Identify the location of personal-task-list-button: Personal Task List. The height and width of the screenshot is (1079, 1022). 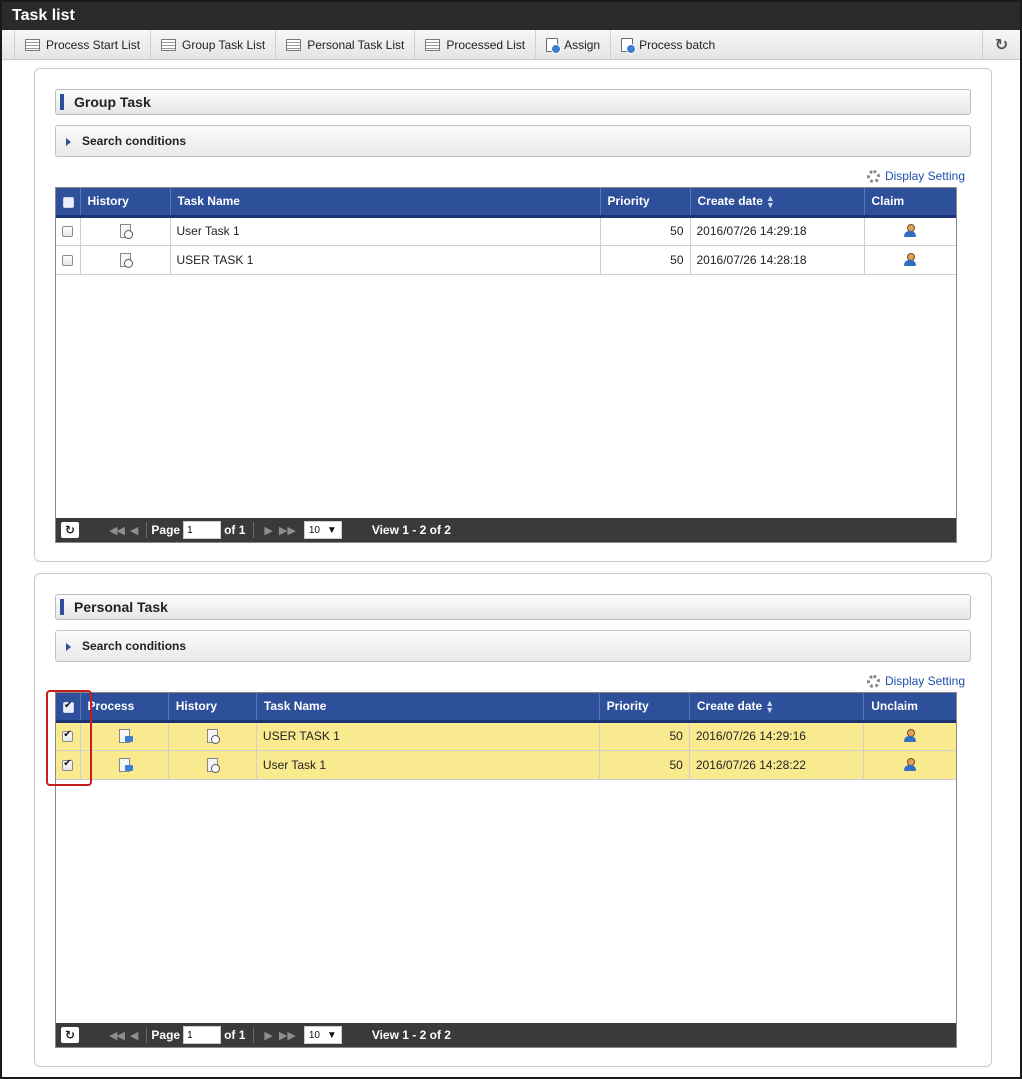
(344, 44).